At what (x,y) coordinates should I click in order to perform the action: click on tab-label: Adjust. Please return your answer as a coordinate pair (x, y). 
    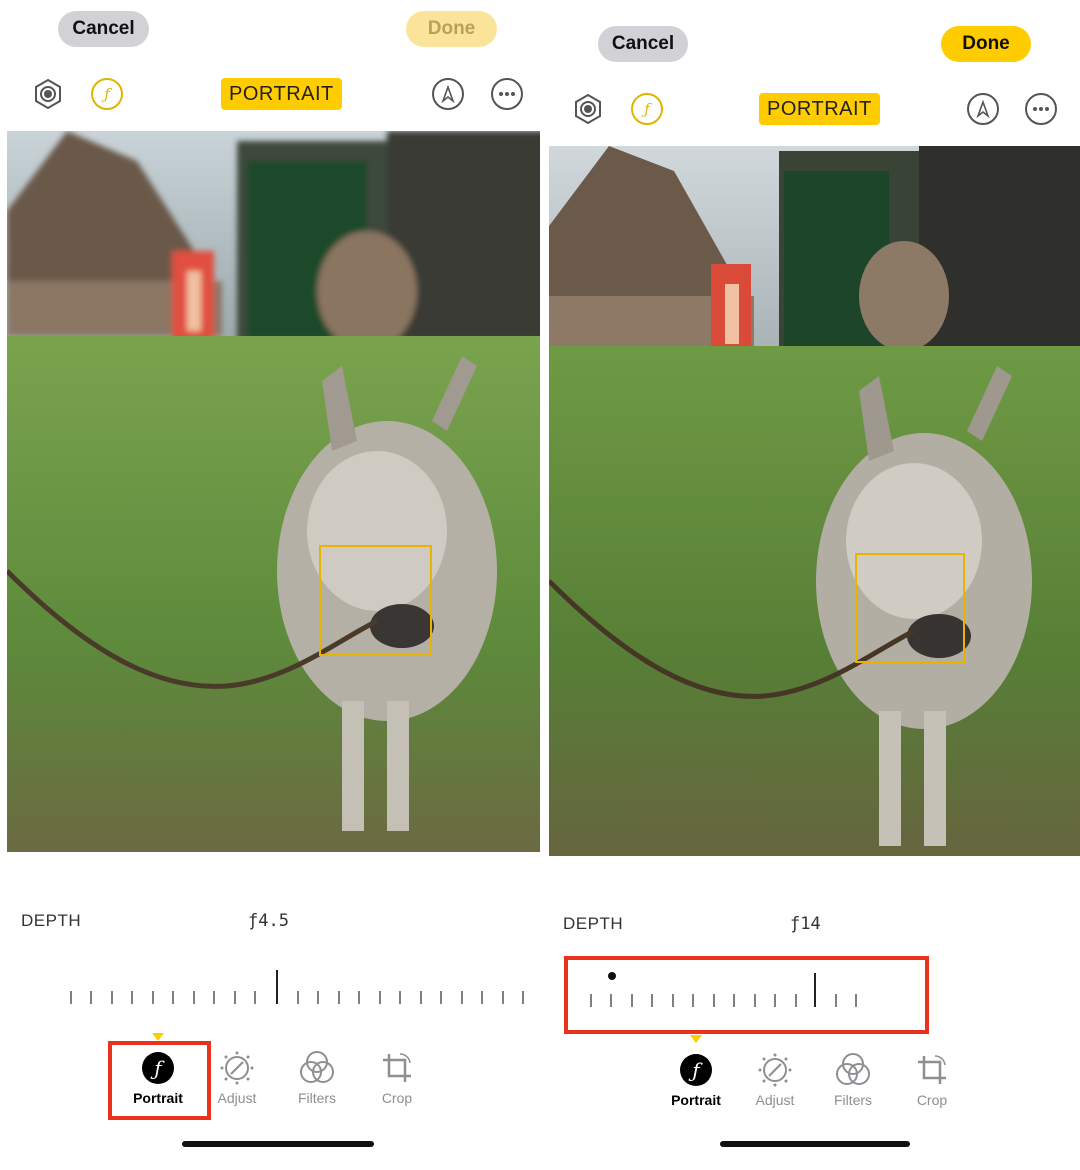
    Looking at the image, I should click on (775, 1100).